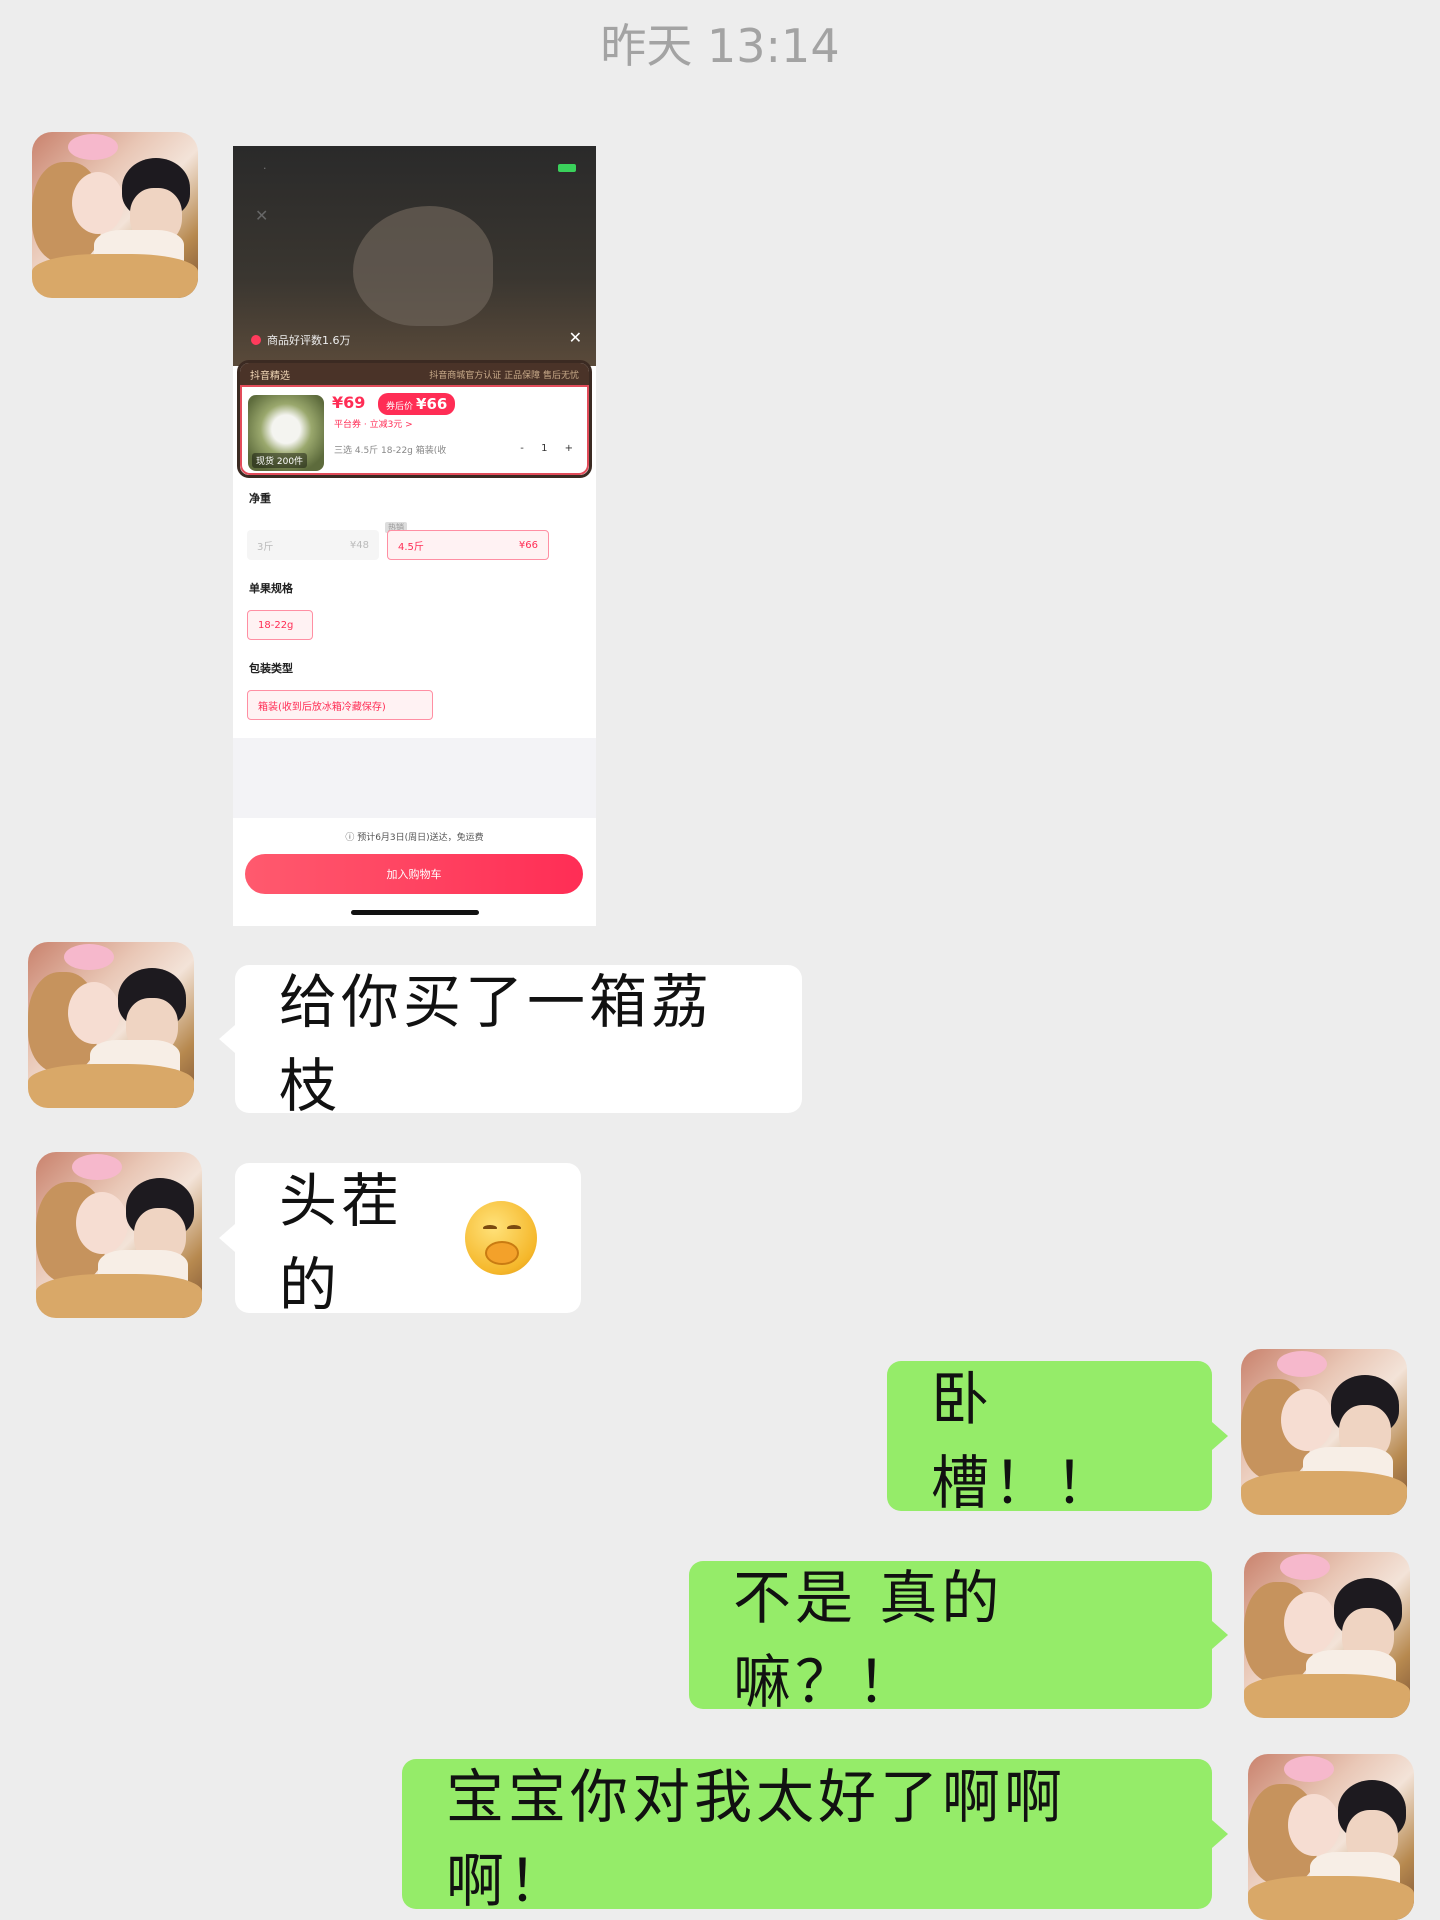  I want to click on message-bubble-outgoing: 卧槽！！, so click(1057, 1439).